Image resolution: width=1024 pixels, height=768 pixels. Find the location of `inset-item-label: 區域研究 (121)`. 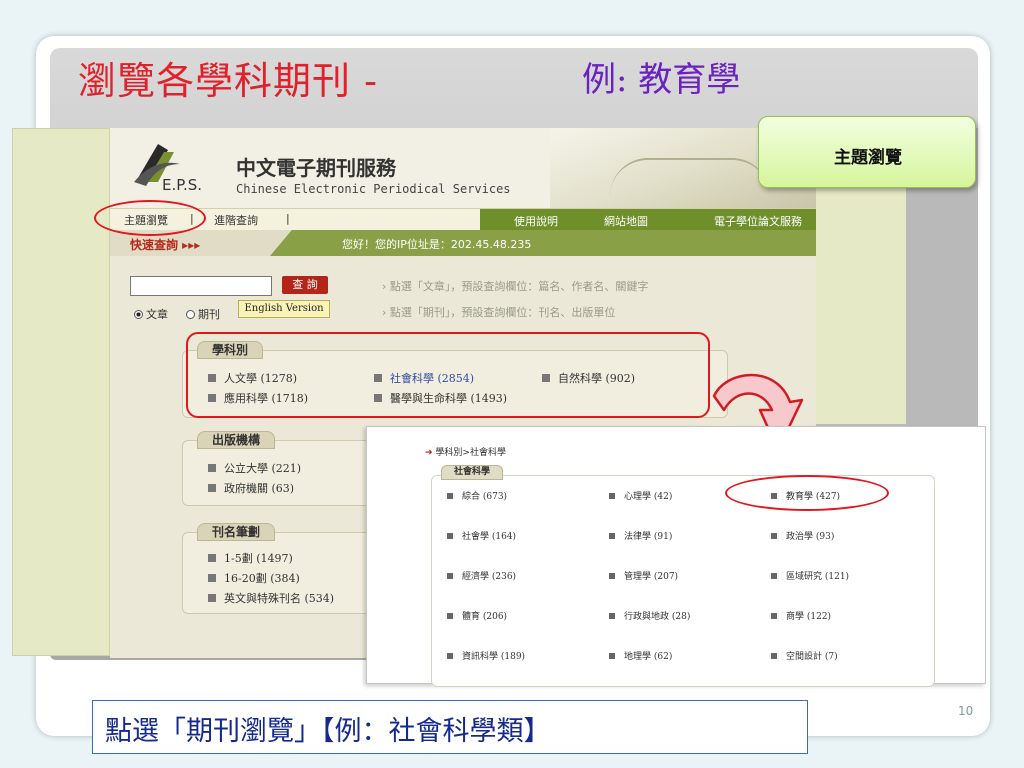

inset-item-label: 區域研究 (121) is located at coordinates (818, 577).